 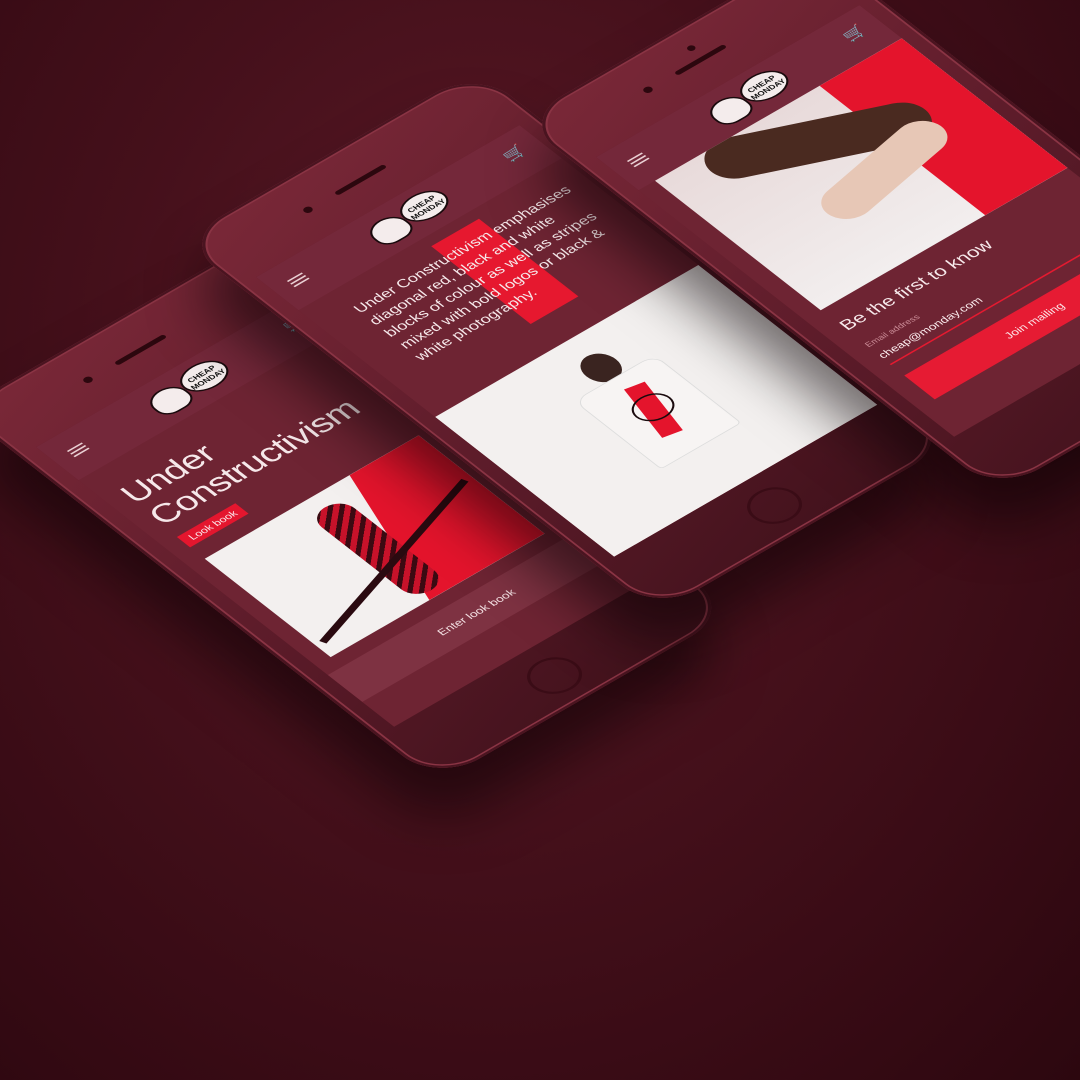 What do you see at coordinates (192, 386) in the screenshot?
I see `brand-logo: CHEAP MONDAY` at bounding box center [192, 386].